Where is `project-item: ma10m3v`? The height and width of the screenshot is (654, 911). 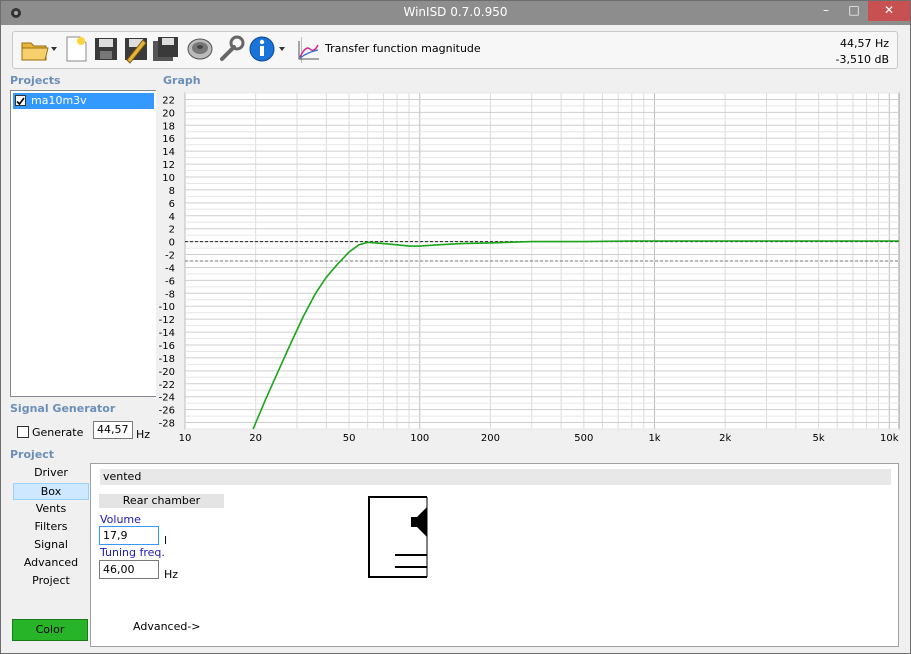 project-item: ma10m3v is located at coordinates (83, 101).